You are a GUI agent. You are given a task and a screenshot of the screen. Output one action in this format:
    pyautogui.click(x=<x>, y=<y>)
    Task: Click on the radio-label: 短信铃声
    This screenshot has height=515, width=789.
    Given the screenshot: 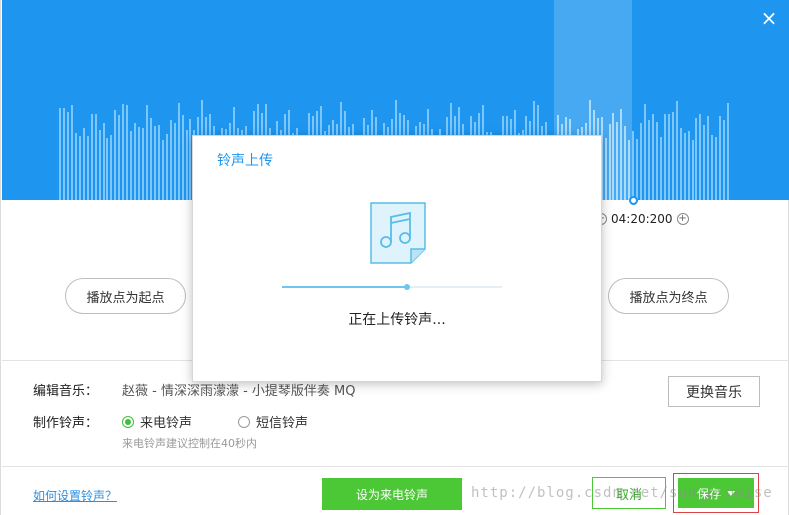 What is the action you would take?
    pyautogui.click(x=282, y=423)
    